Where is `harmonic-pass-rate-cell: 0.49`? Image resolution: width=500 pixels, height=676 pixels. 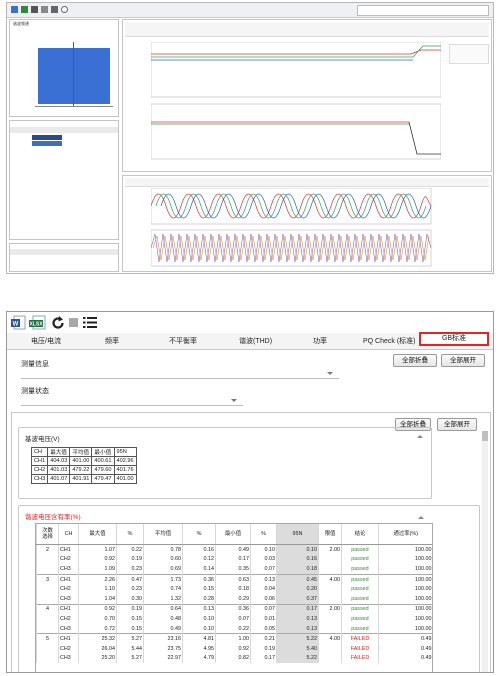 harmonic-pass-rate-cell: 0.49 is located at coordinates (405, 638).